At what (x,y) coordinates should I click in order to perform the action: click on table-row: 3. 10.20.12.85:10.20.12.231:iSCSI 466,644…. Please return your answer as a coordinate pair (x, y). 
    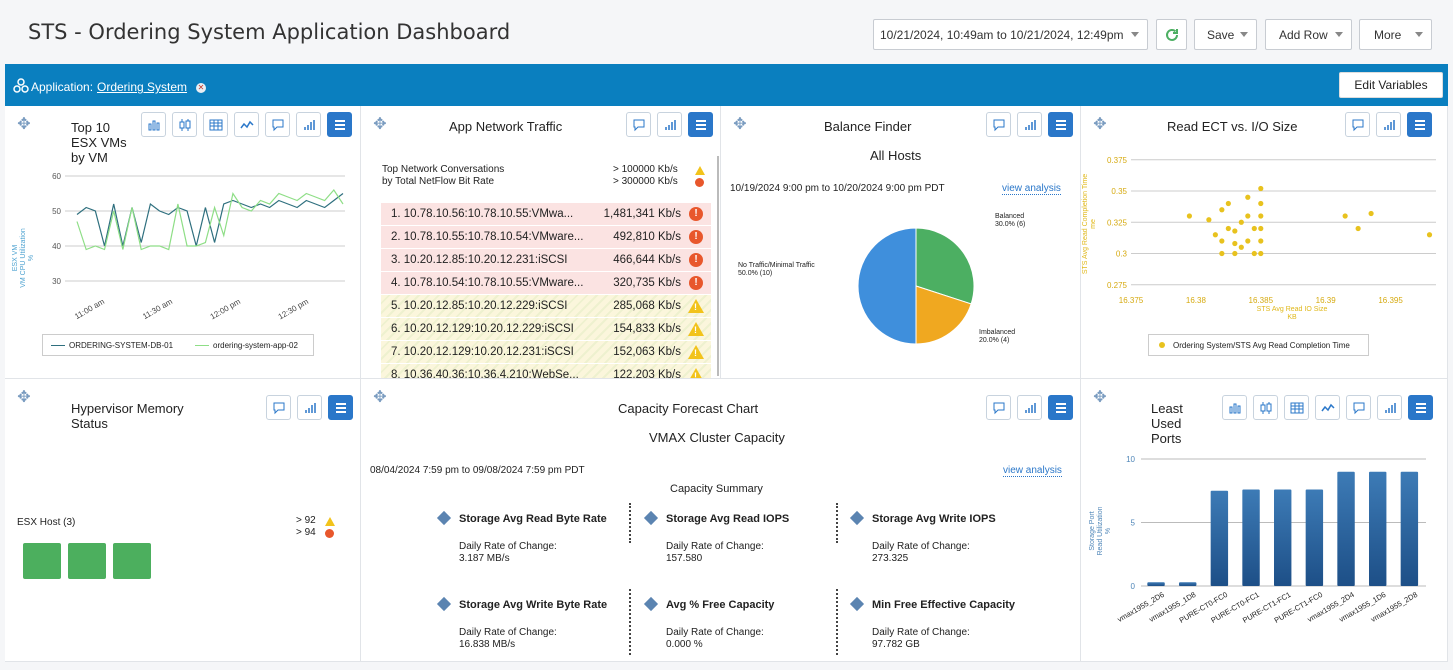
    Looking at the image, I should click on (546, 260).